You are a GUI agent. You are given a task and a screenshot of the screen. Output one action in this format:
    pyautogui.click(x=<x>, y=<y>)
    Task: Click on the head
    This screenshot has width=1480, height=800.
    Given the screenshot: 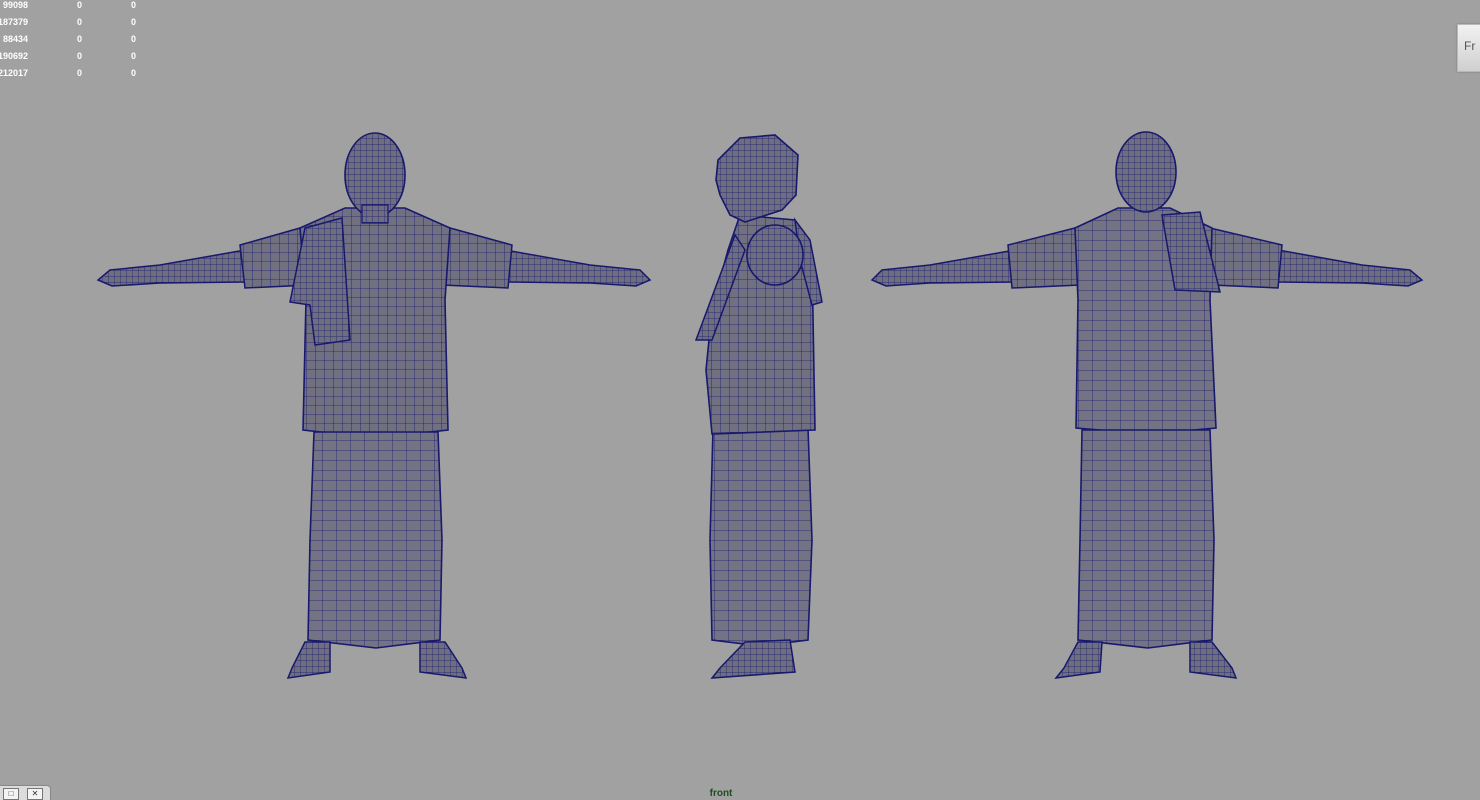 What is the action you would take?
    pyautogui.click(x=375, y=175)
    